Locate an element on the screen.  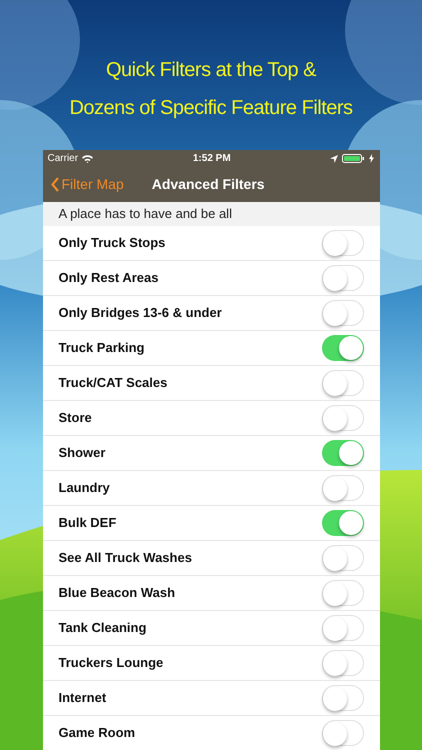
screen-title: Advanced Filters is located at coordinates (208, 184).